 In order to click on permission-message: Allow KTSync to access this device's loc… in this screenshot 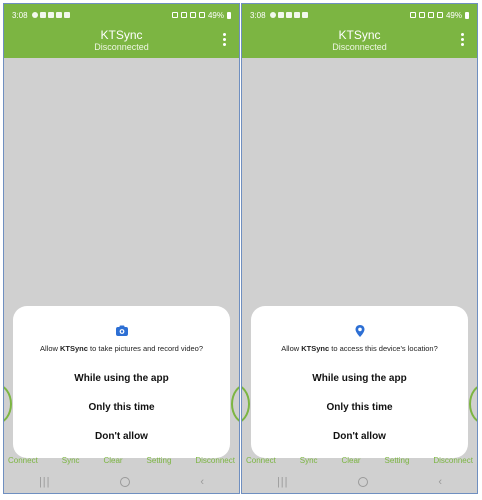, I will do `click(359, 348)`.